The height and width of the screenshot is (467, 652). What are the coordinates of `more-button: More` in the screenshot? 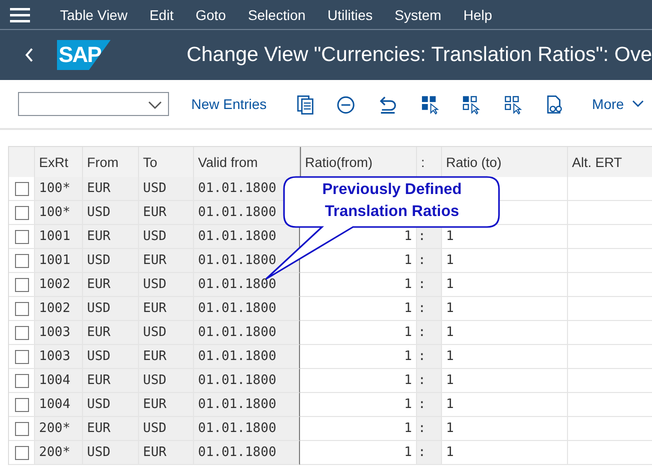 It's located at (618, 104).